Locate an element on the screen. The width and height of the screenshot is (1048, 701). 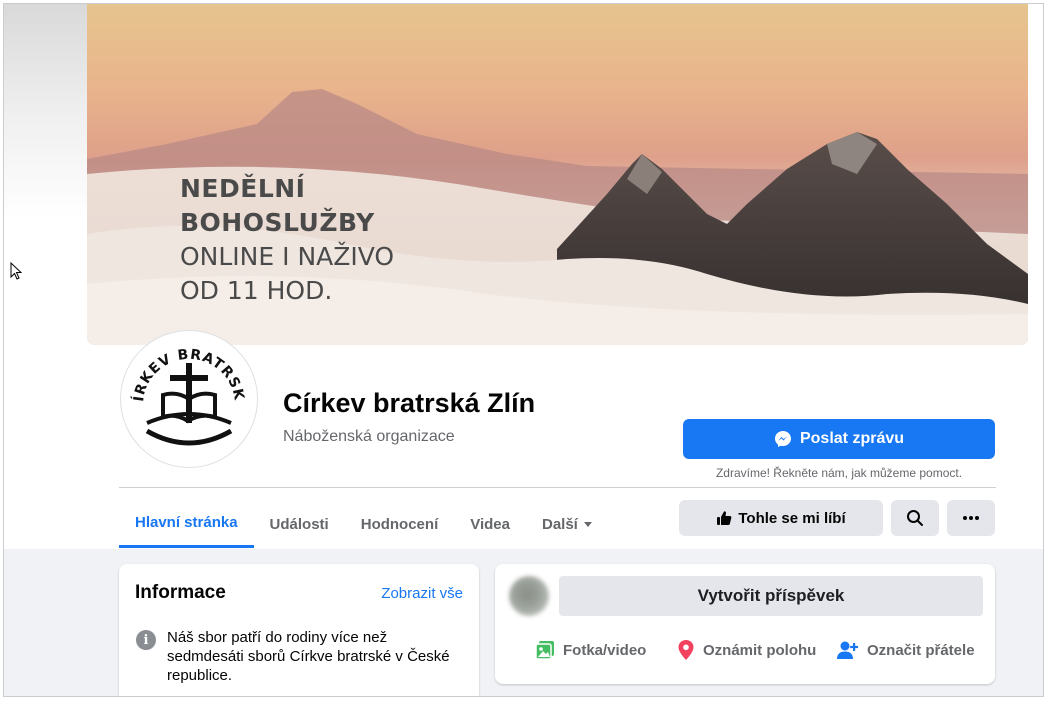
search-button is located at coordinates (915, 518).